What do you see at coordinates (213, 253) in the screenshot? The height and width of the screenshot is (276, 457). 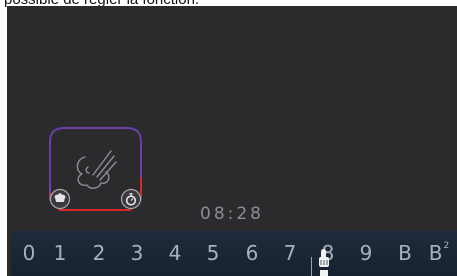 I see `scale-level-5: 5` at bounding box center [213, 253].